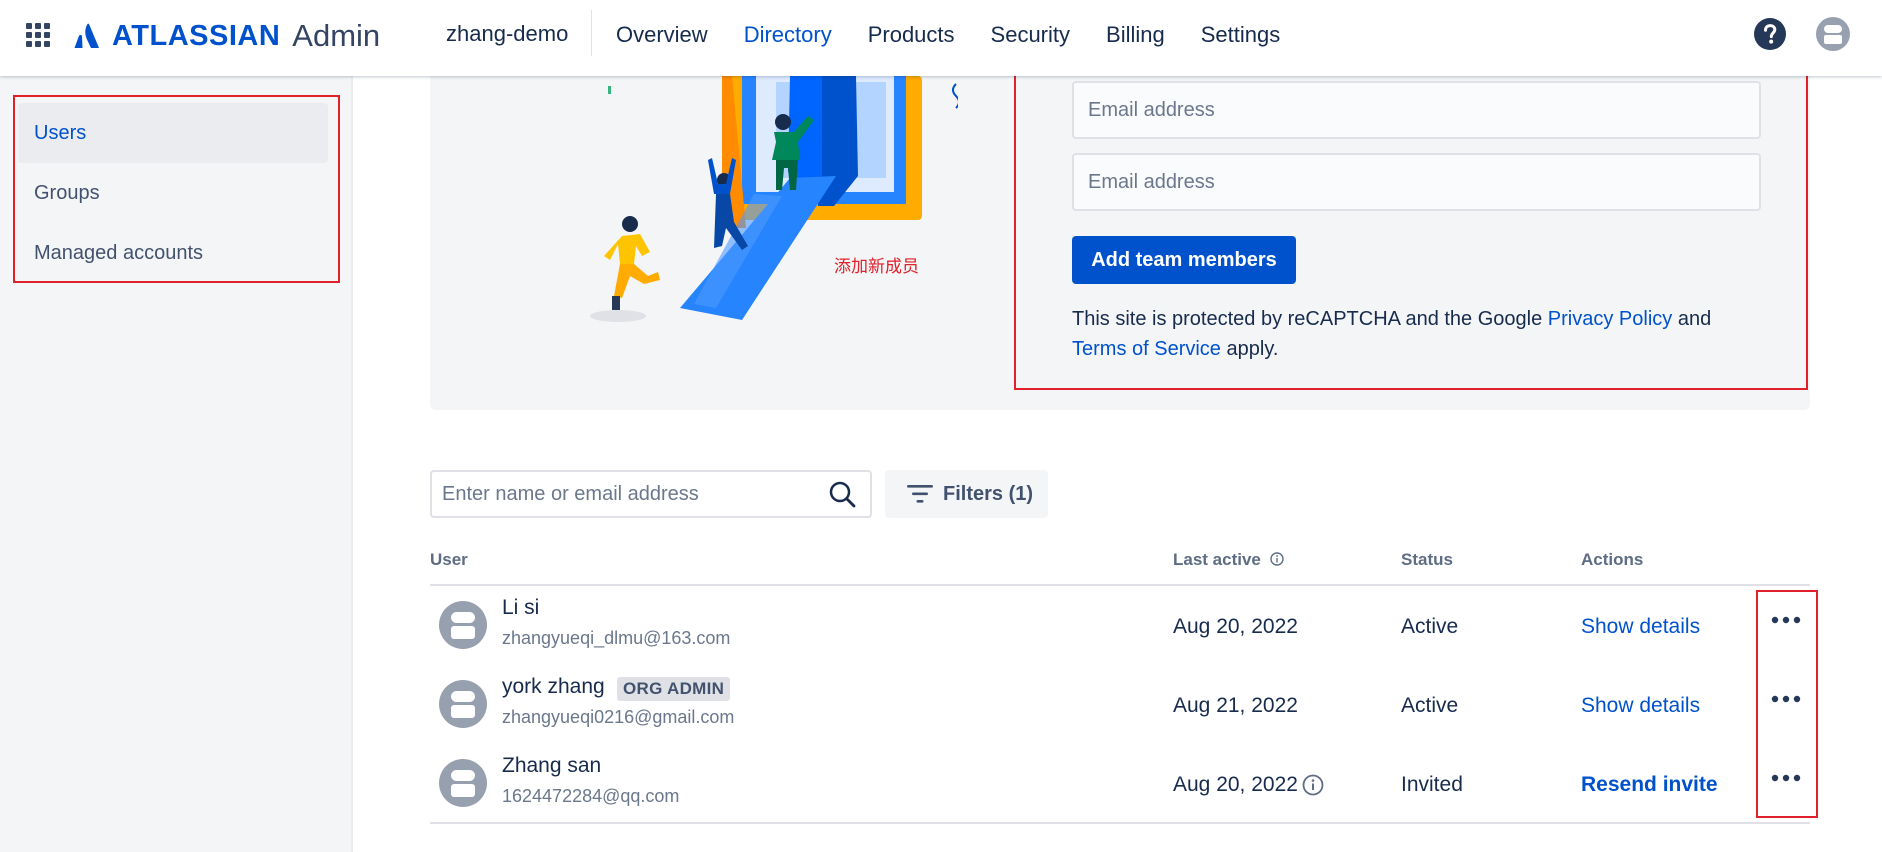  I want to click on filter-icon, so click(920, 494).